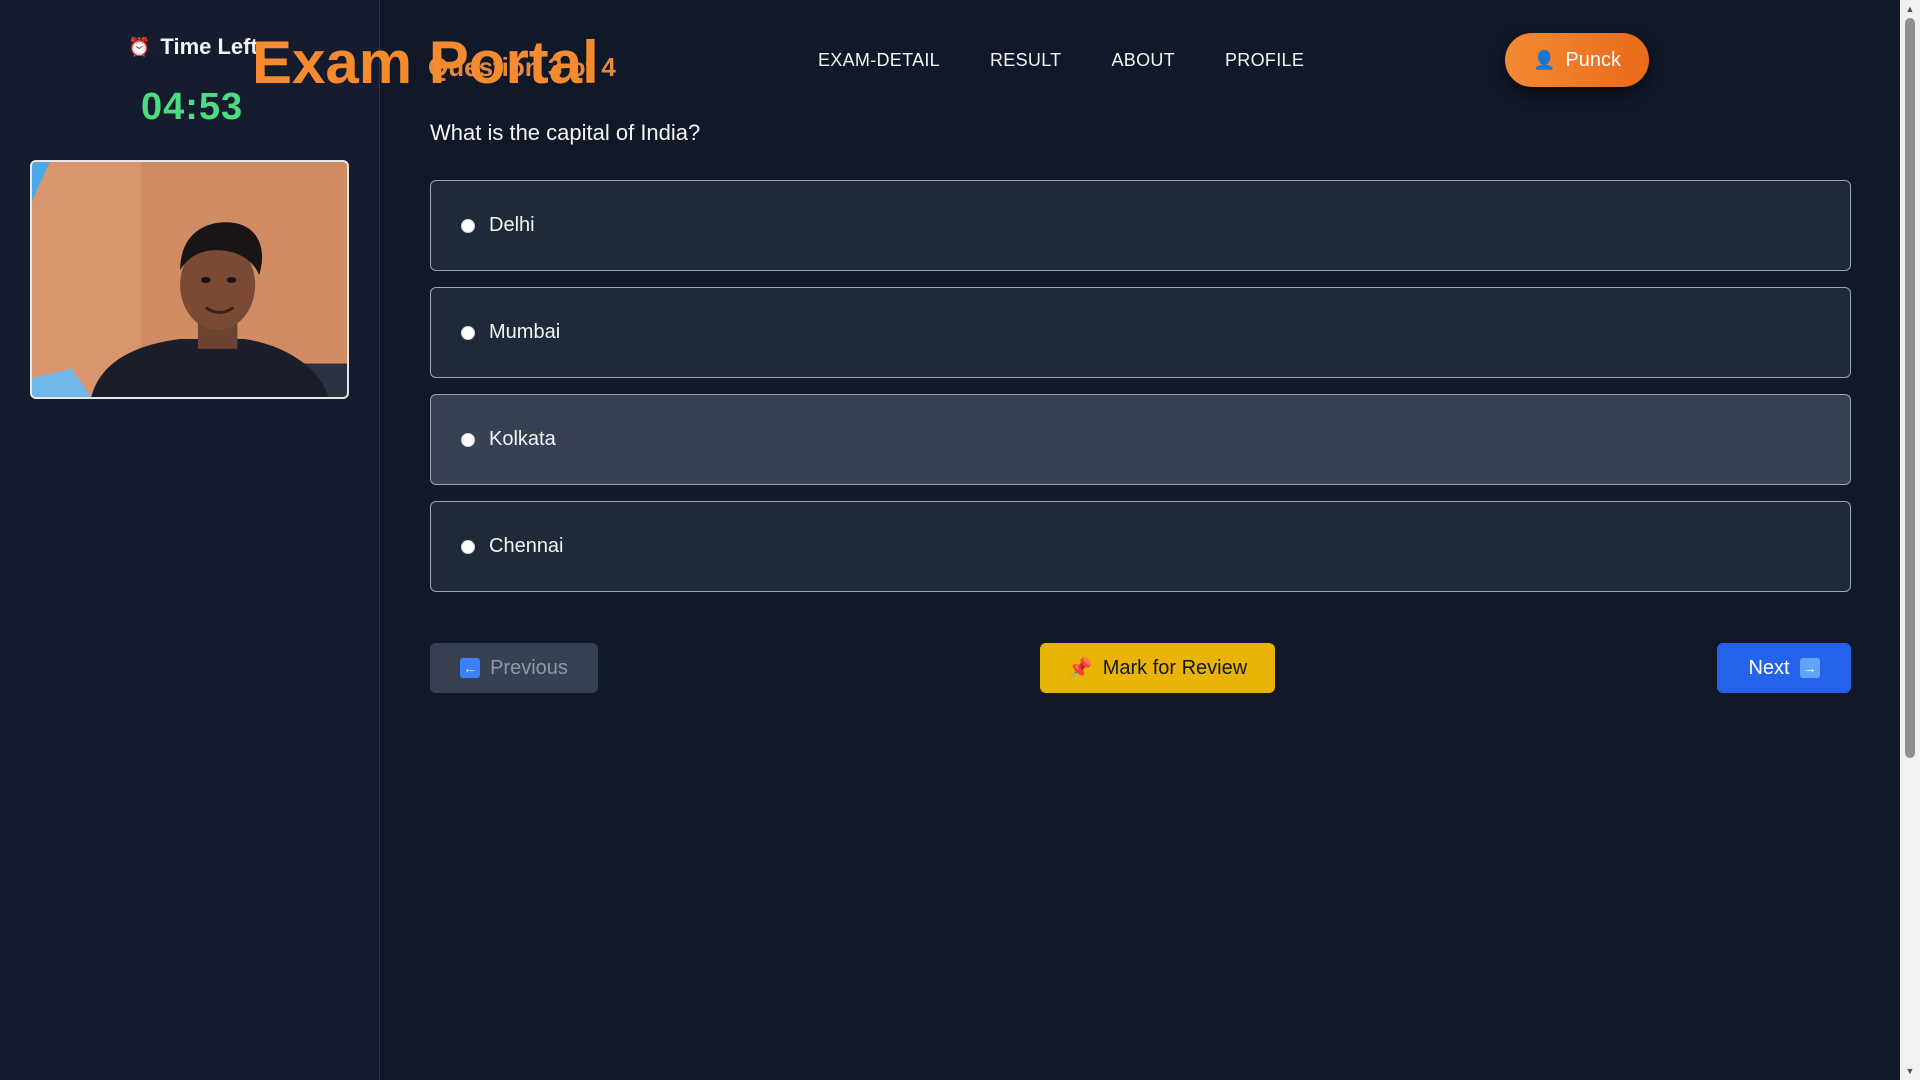 This screenshot has height=1080, width=1920. What do you see at coordinates (470, 668) in the screenshot?
I see `arrow-left-icon: ←` at bounding box center [470, 668].